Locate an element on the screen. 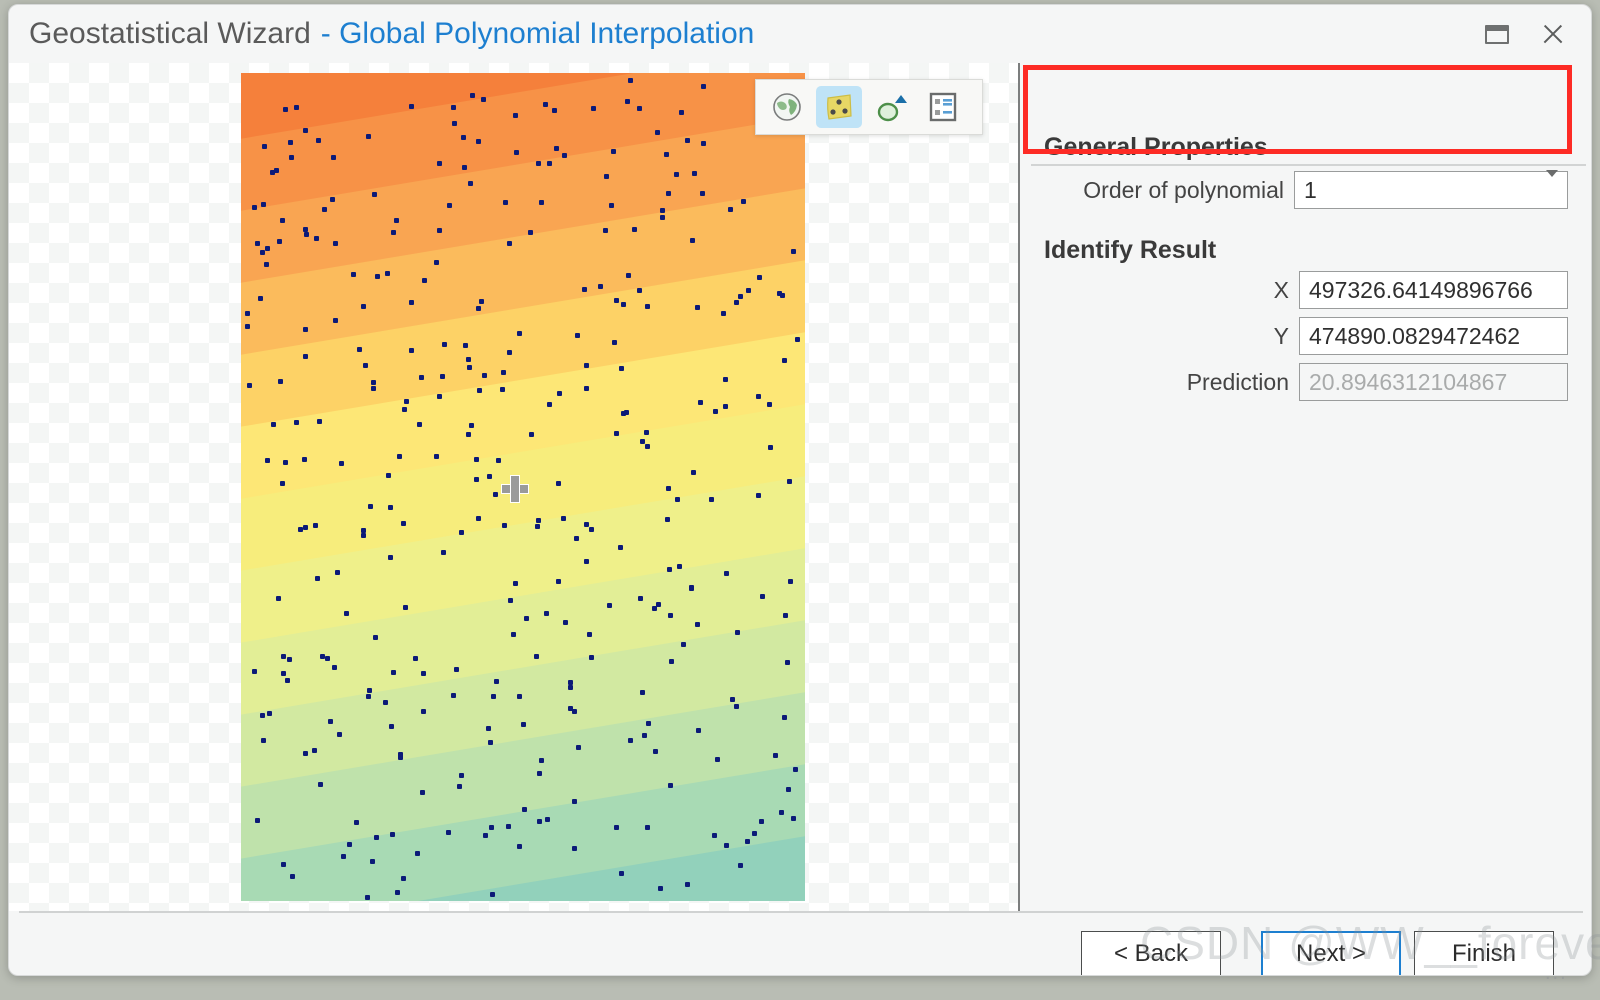  restore-down-icon is located at coordinates (1497, 34).